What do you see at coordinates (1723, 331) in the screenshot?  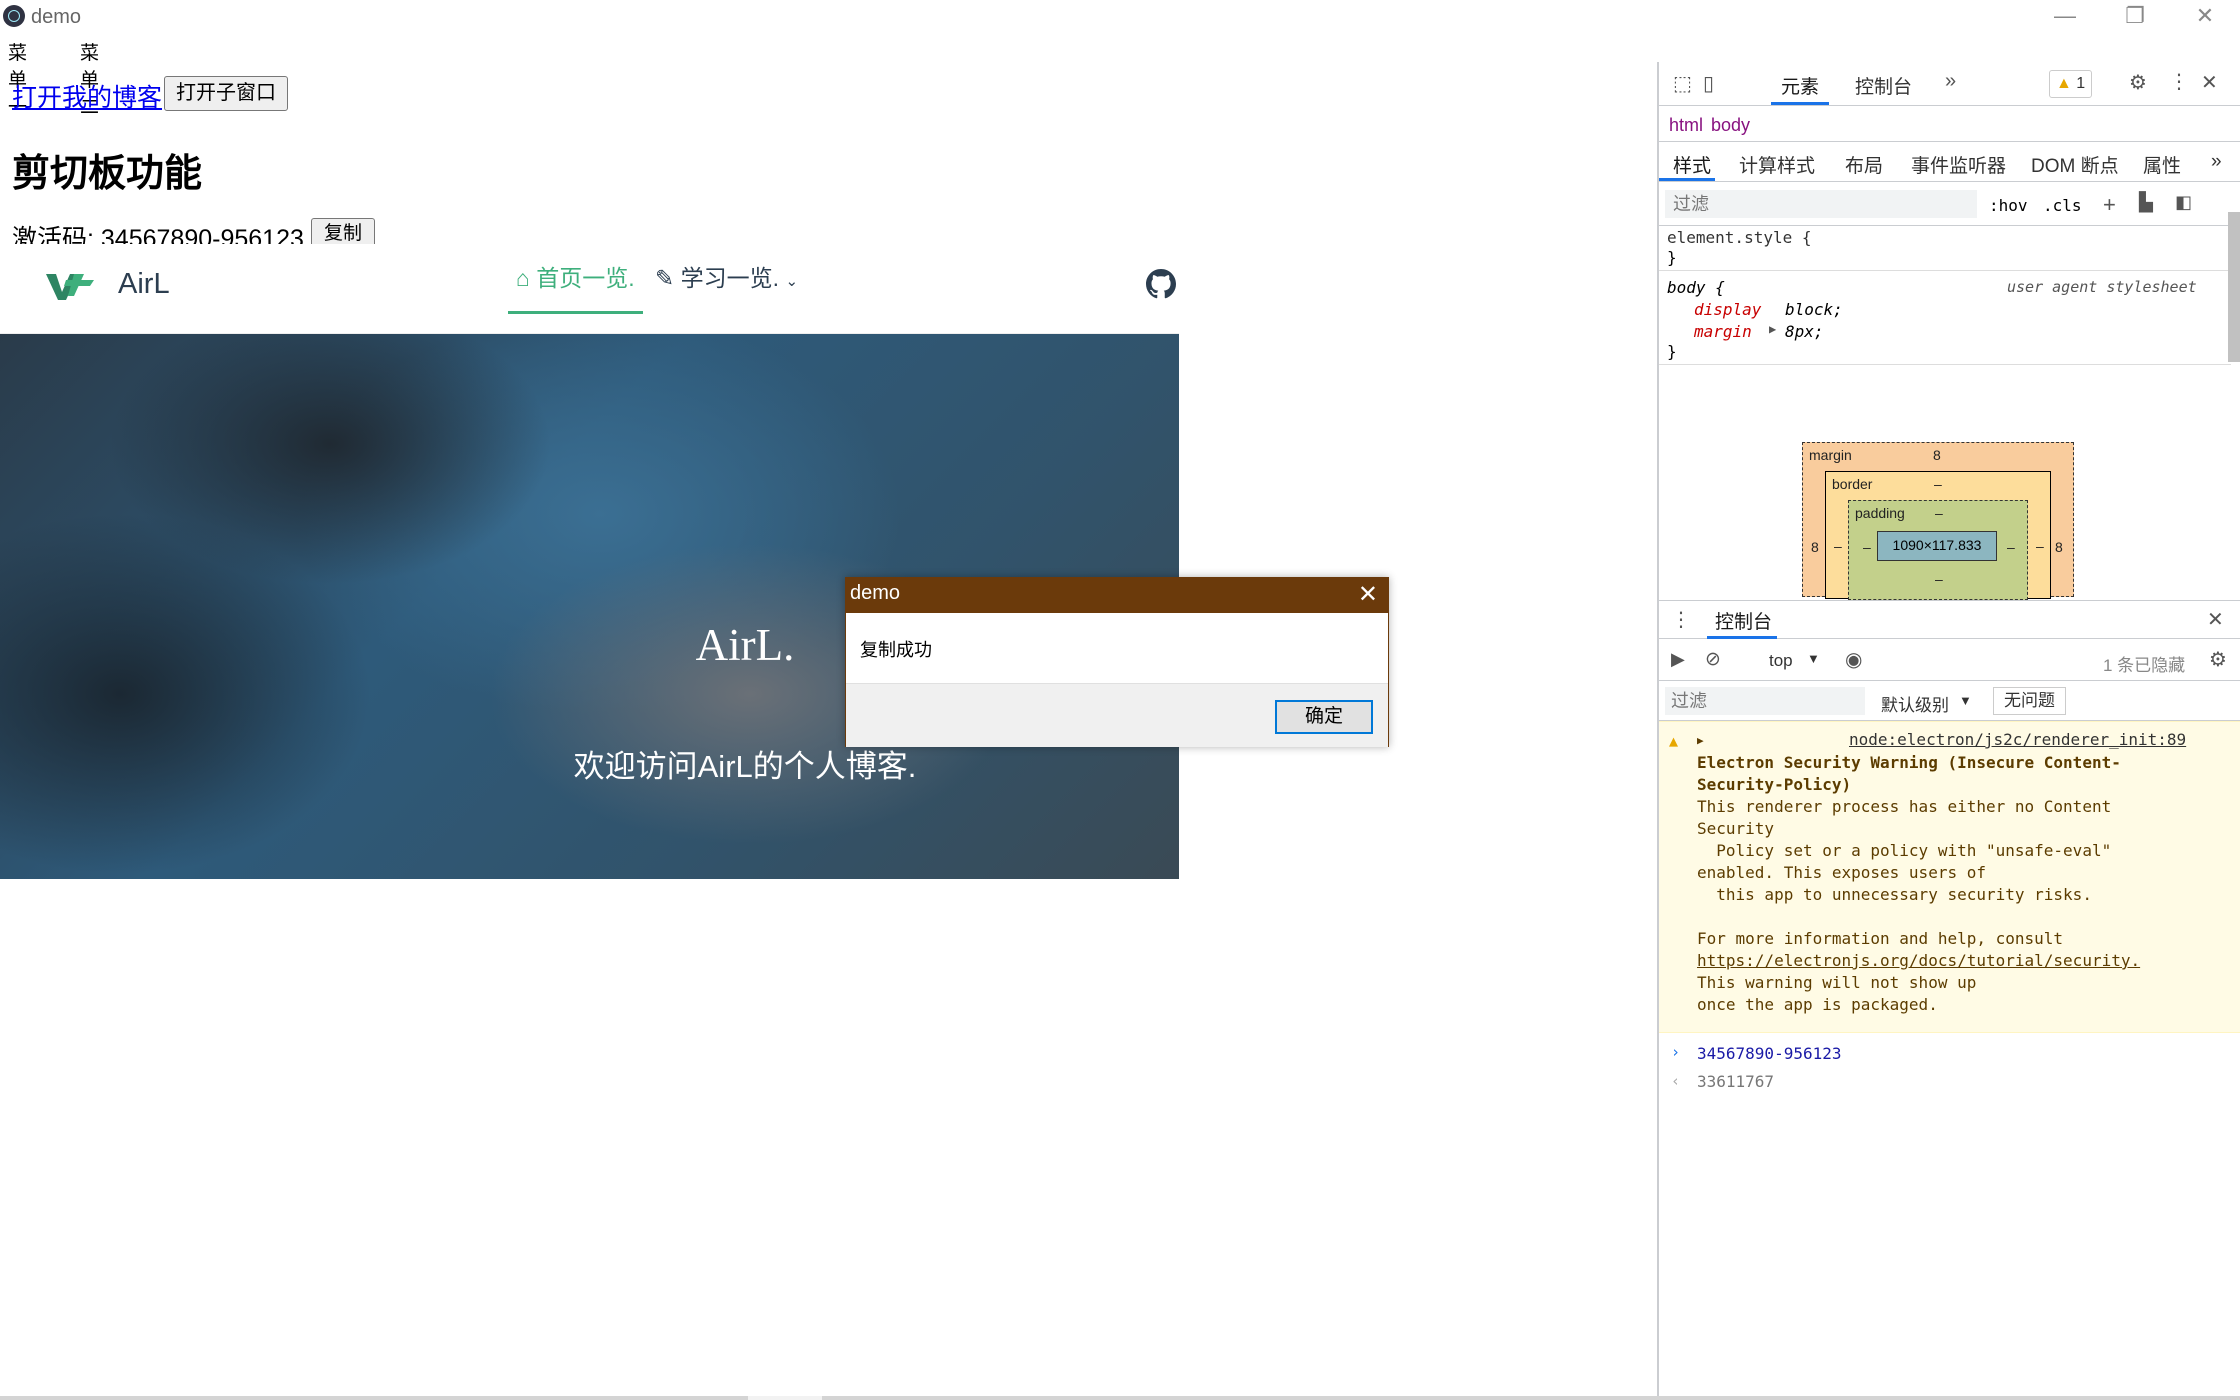 I see `prop-margin-name: margin` at bounding box center [1723, 331].